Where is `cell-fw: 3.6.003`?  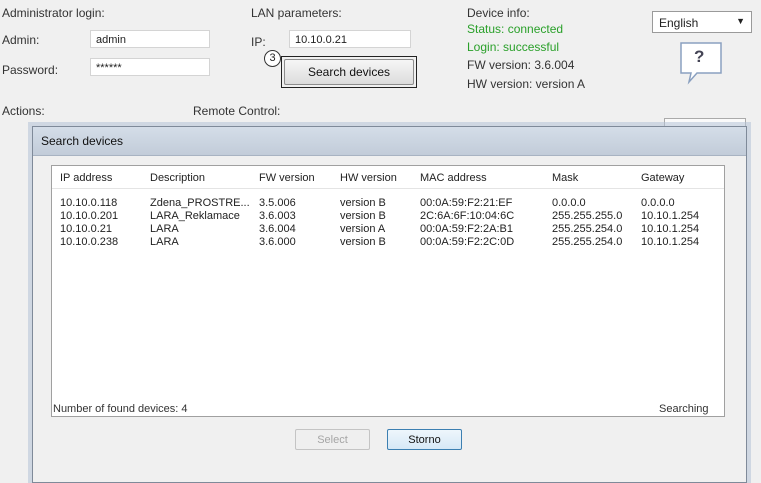
cell-fw: 3.6.003 is located at coordinates (277, 216).